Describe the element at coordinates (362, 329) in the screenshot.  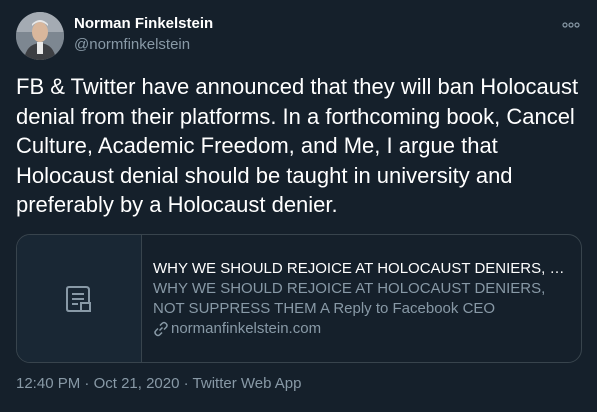
I see `card-domain: normanfinkelstein.com` at that location.